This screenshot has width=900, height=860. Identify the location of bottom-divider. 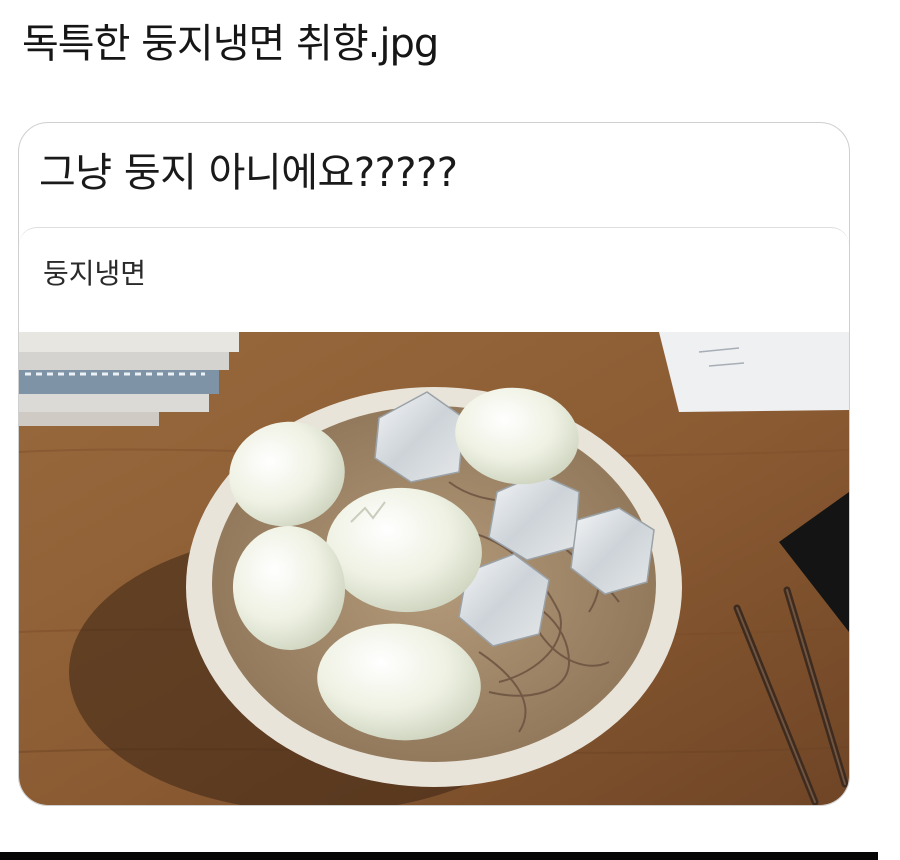
(439, 856).